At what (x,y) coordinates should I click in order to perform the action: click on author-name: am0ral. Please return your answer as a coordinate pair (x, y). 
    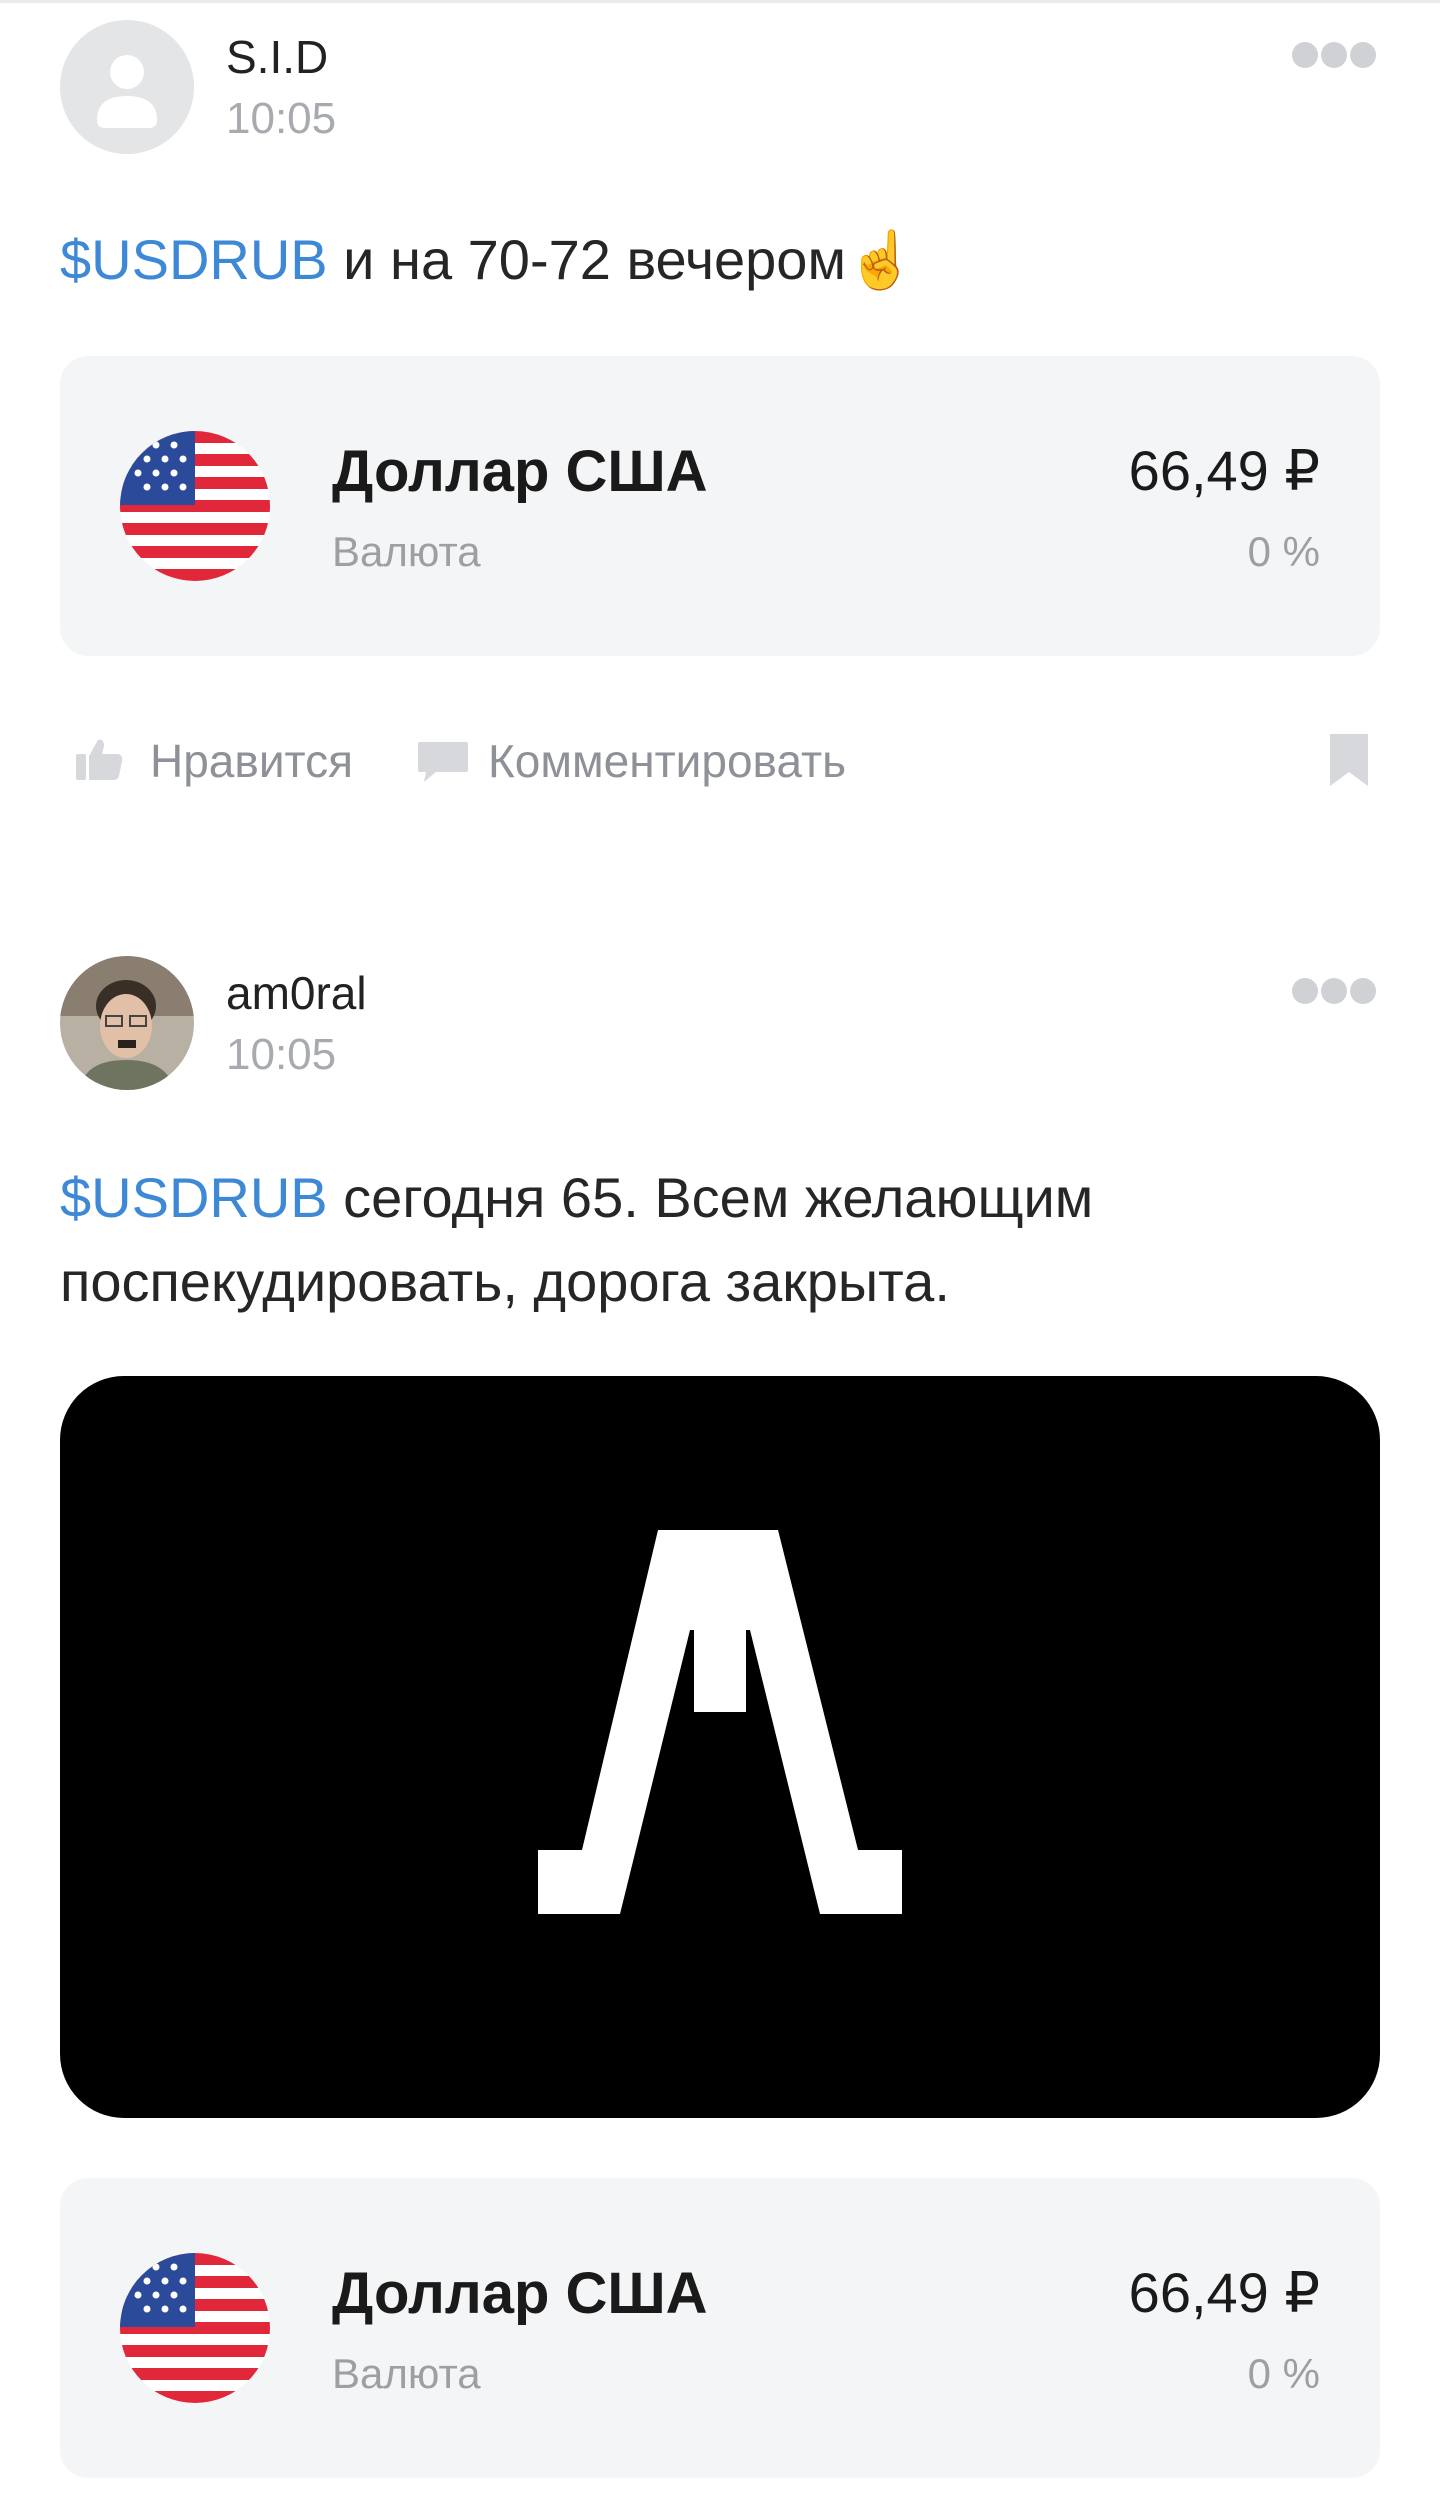
    Looking at the image, I should click on (296, 993).